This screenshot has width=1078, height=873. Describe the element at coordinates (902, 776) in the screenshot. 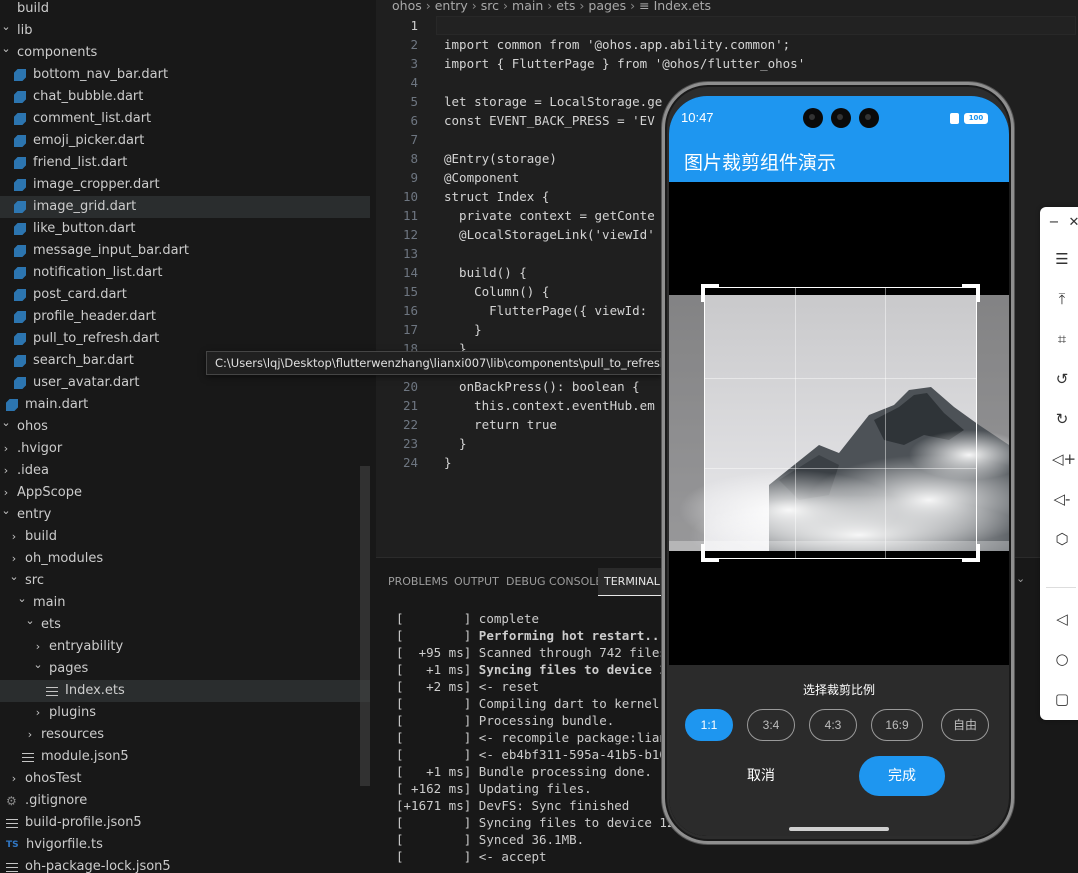

I see `done-button: 完成` at that location.